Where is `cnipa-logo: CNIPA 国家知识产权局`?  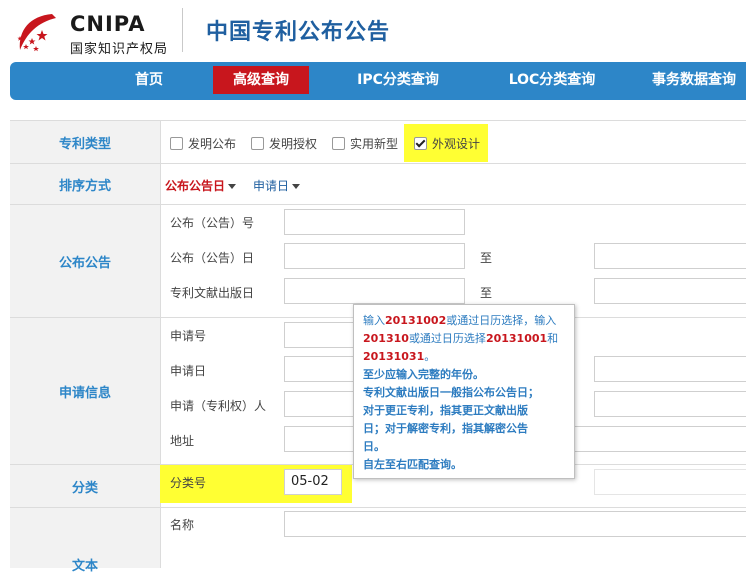 cnipa-logo: CNIPA 国家知识产权局 is located at coordinates (97, 31).